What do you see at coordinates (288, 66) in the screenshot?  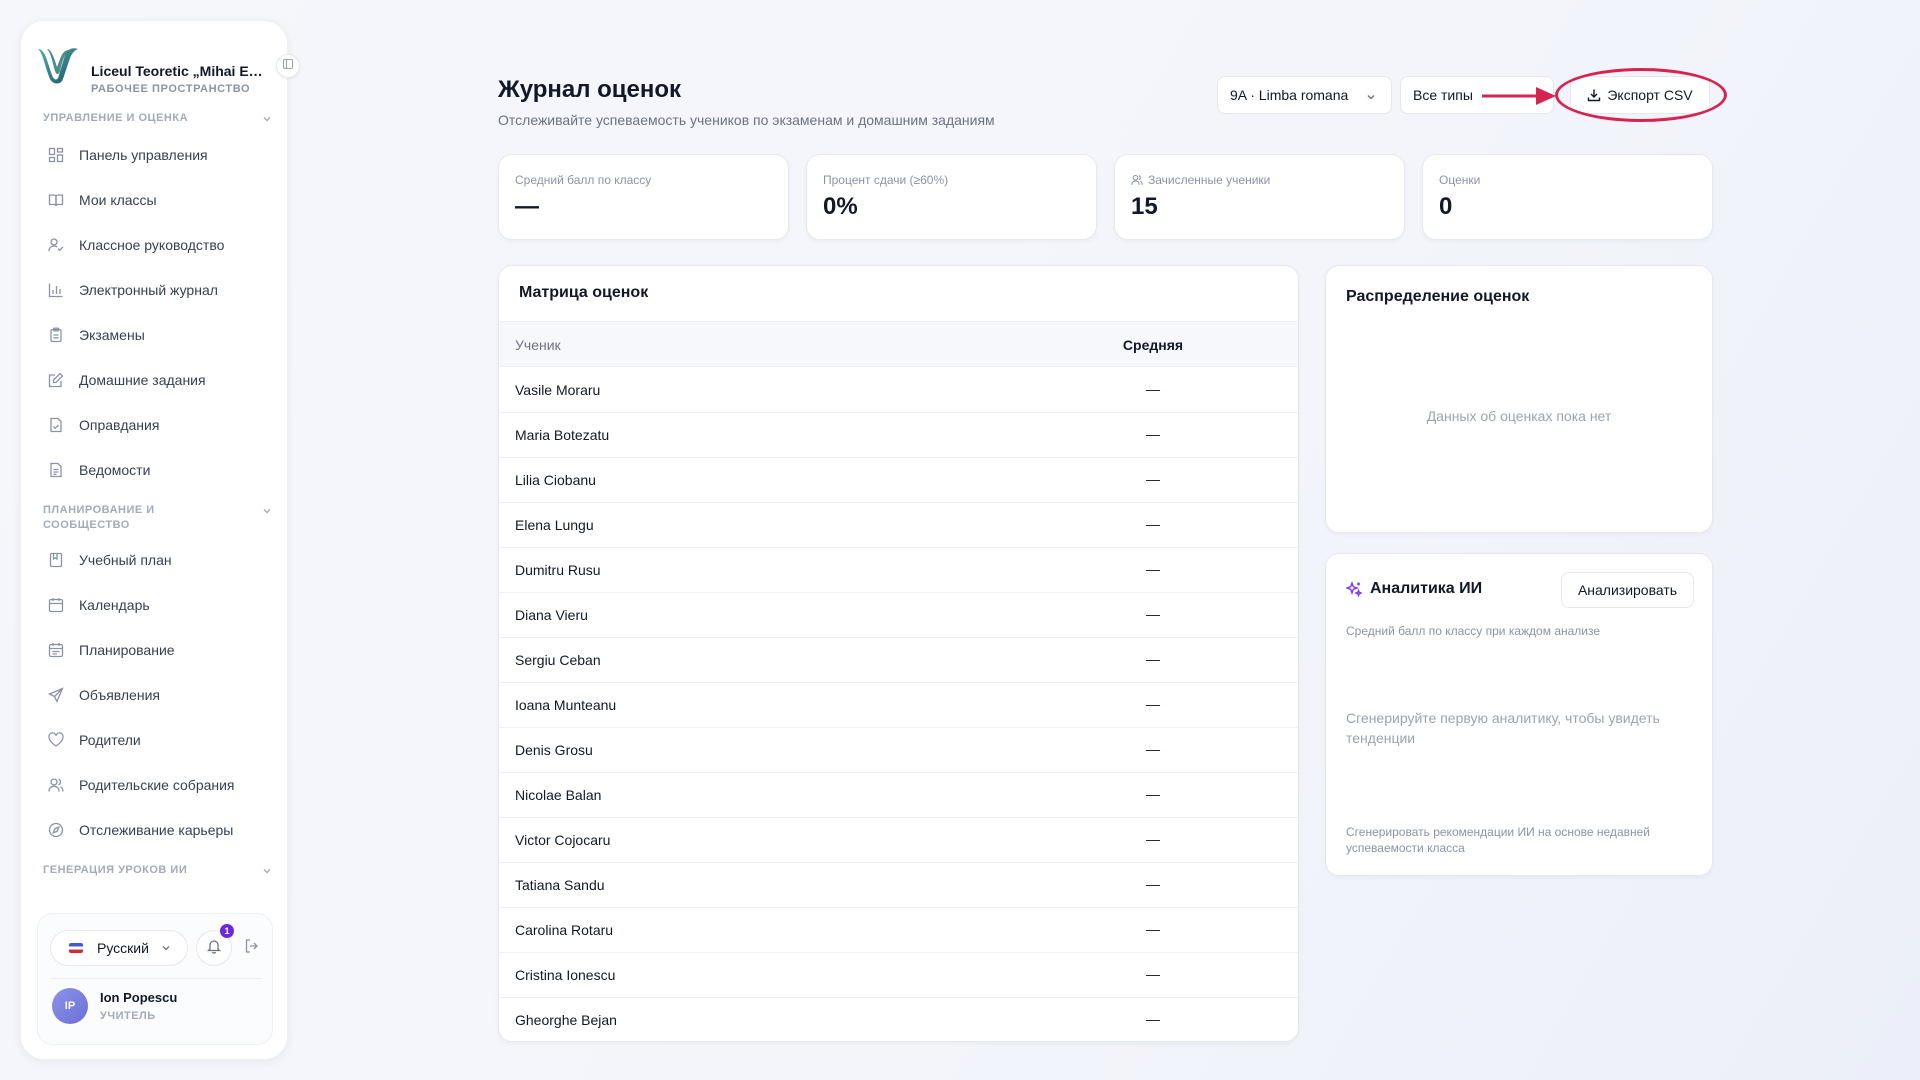 I see `collapse-sidebar-button` at bounding box center [288, 66].